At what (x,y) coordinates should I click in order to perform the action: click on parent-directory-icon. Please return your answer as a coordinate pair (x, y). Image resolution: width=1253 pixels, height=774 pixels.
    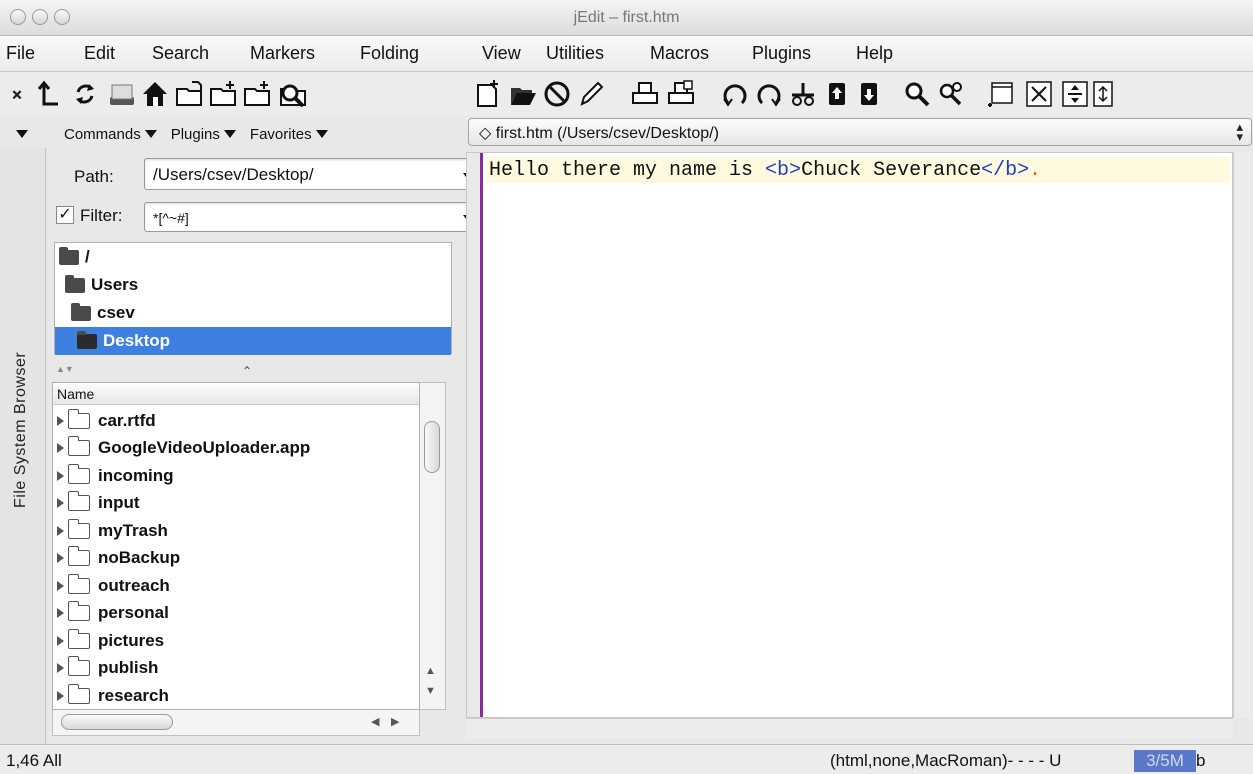
    Looking at the image, I should click on (49, 94).